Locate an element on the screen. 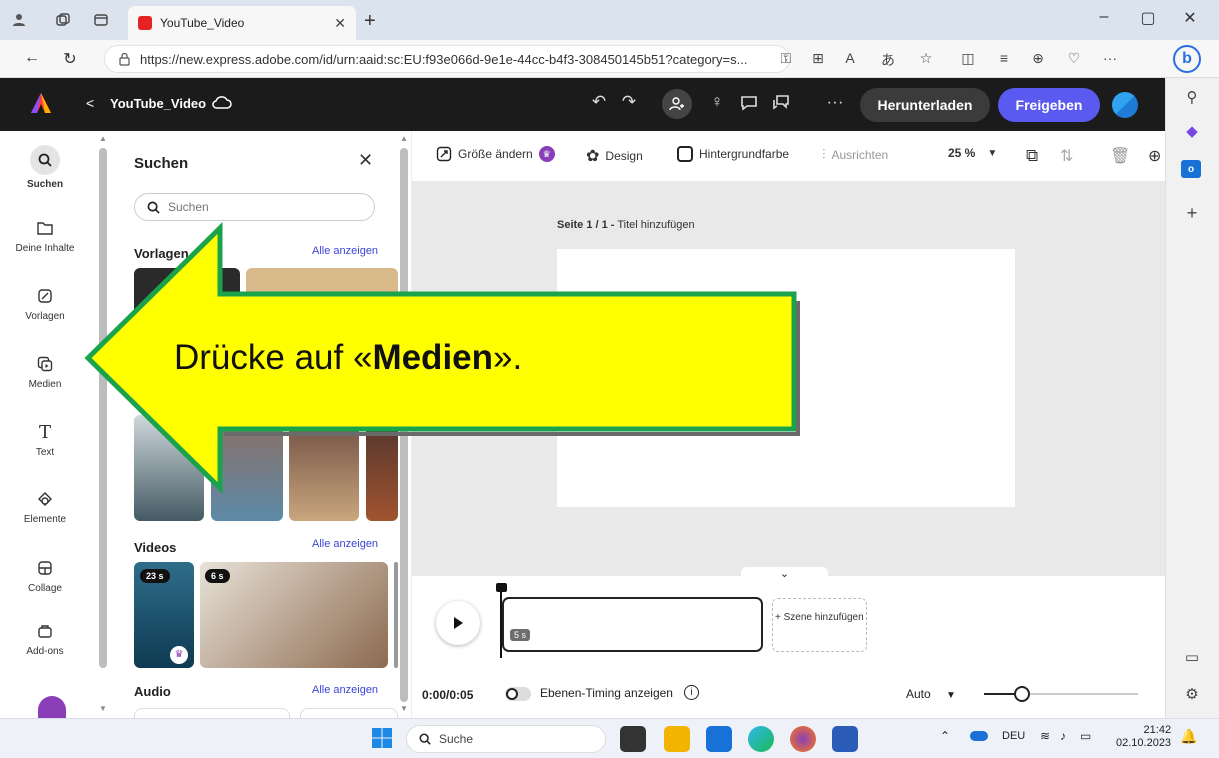  outlook-taskbar-icon is located at coordinates (719, 739).